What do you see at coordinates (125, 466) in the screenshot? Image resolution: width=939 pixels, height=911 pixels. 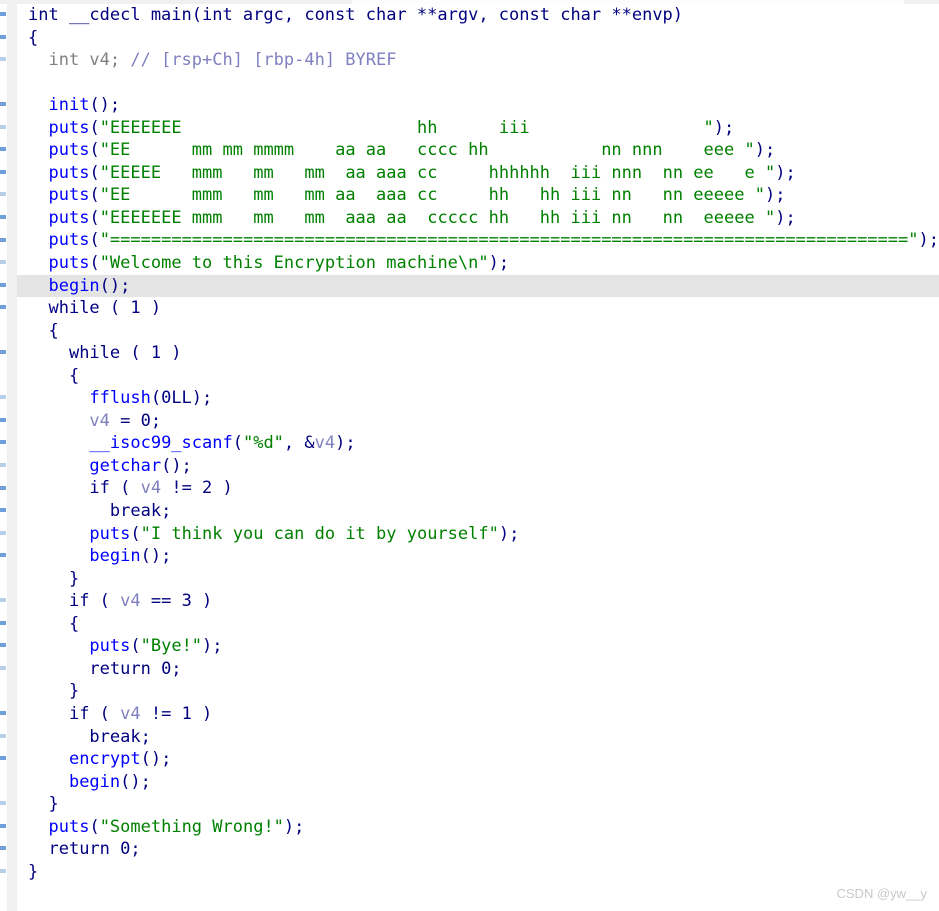 I see `token-fn: getchar` at bounding box center [125, 466].